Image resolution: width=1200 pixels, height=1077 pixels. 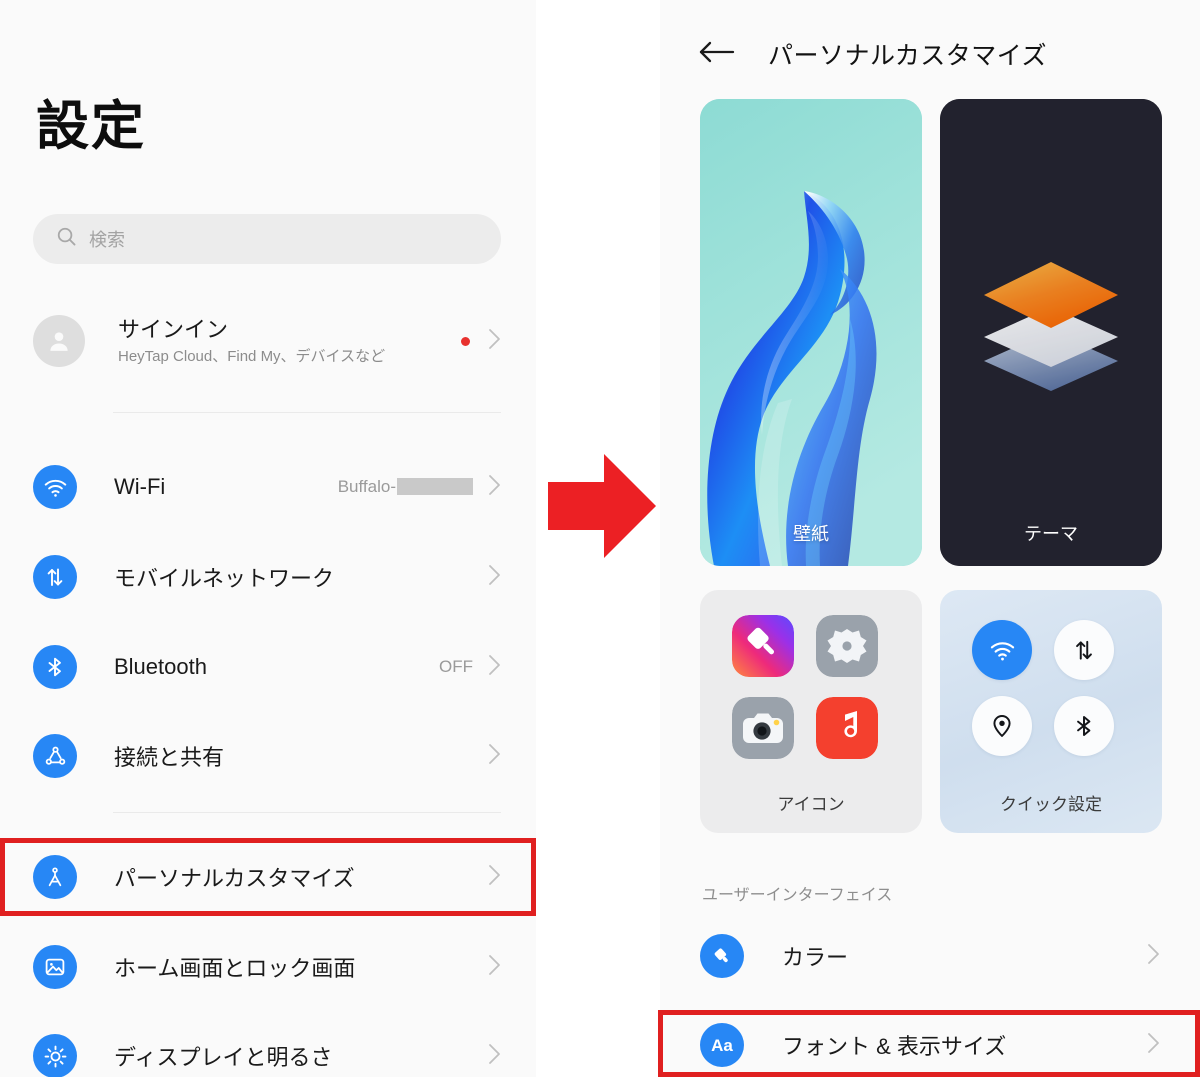 What do you see at coordinates (55, 1055) in the screenshot?
I see `display-brightness-icon` at bounding box center [55, 1055].